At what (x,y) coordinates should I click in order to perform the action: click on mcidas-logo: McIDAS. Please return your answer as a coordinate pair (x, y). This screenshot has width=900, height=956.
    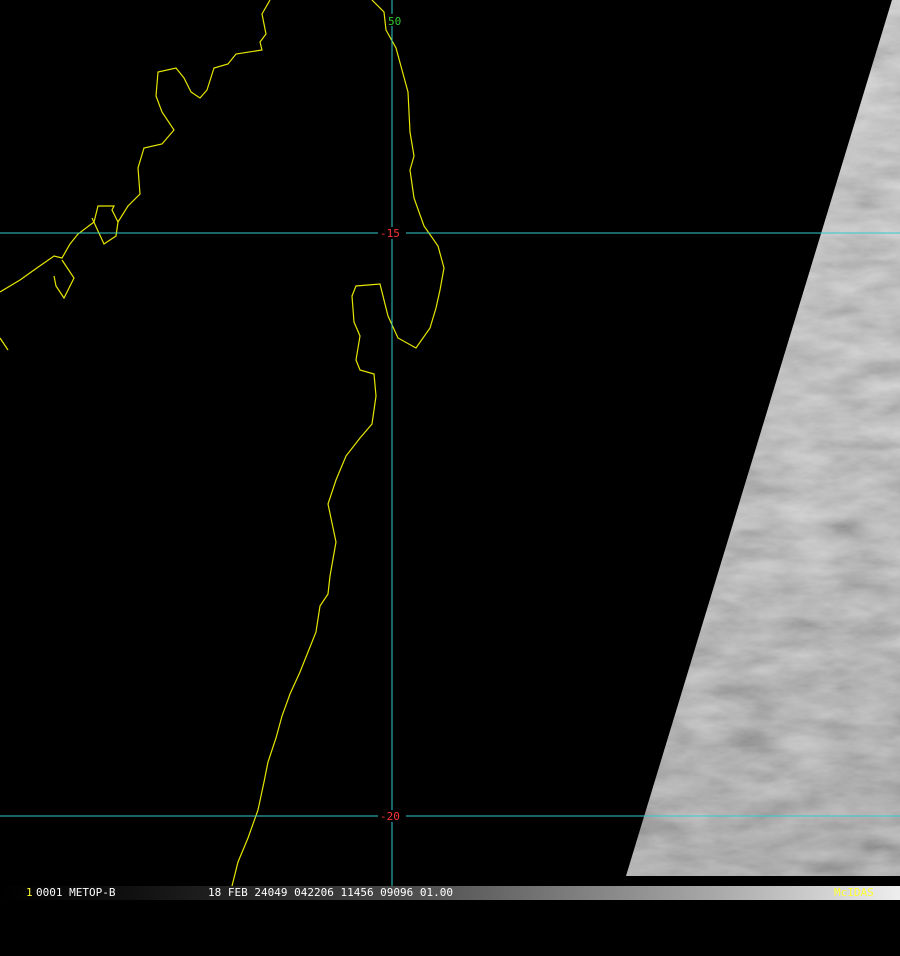
    Looking at the image, I should click on (854, 892).